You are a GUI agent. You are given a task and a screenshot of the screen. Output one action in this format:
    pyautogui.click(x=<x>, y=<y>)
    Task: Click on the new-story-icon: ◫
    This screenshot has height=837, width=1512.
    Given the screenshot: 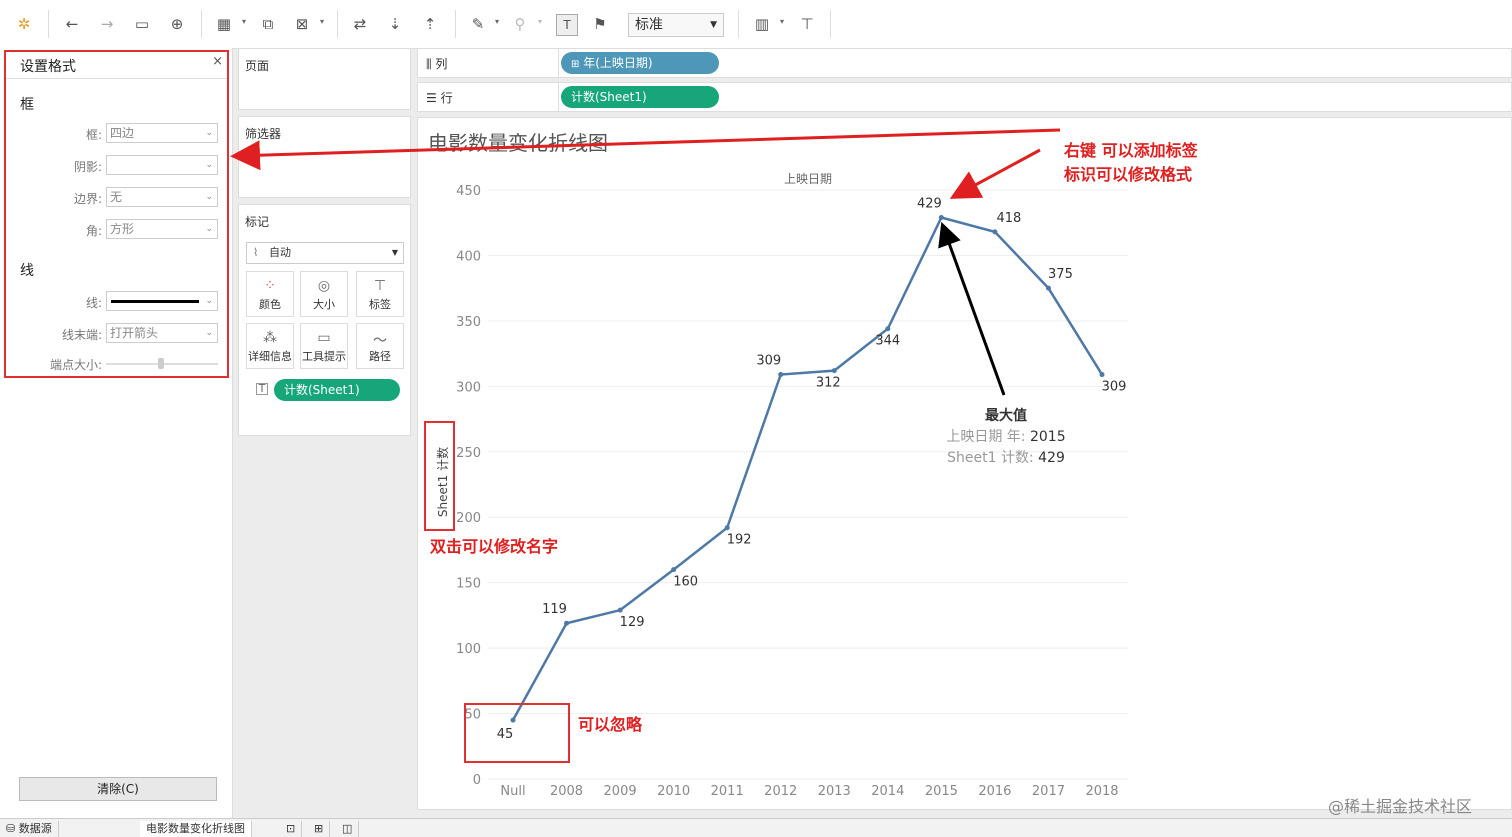 What is the action you would take?
    pyautogui.click(x=348, y=829)
    